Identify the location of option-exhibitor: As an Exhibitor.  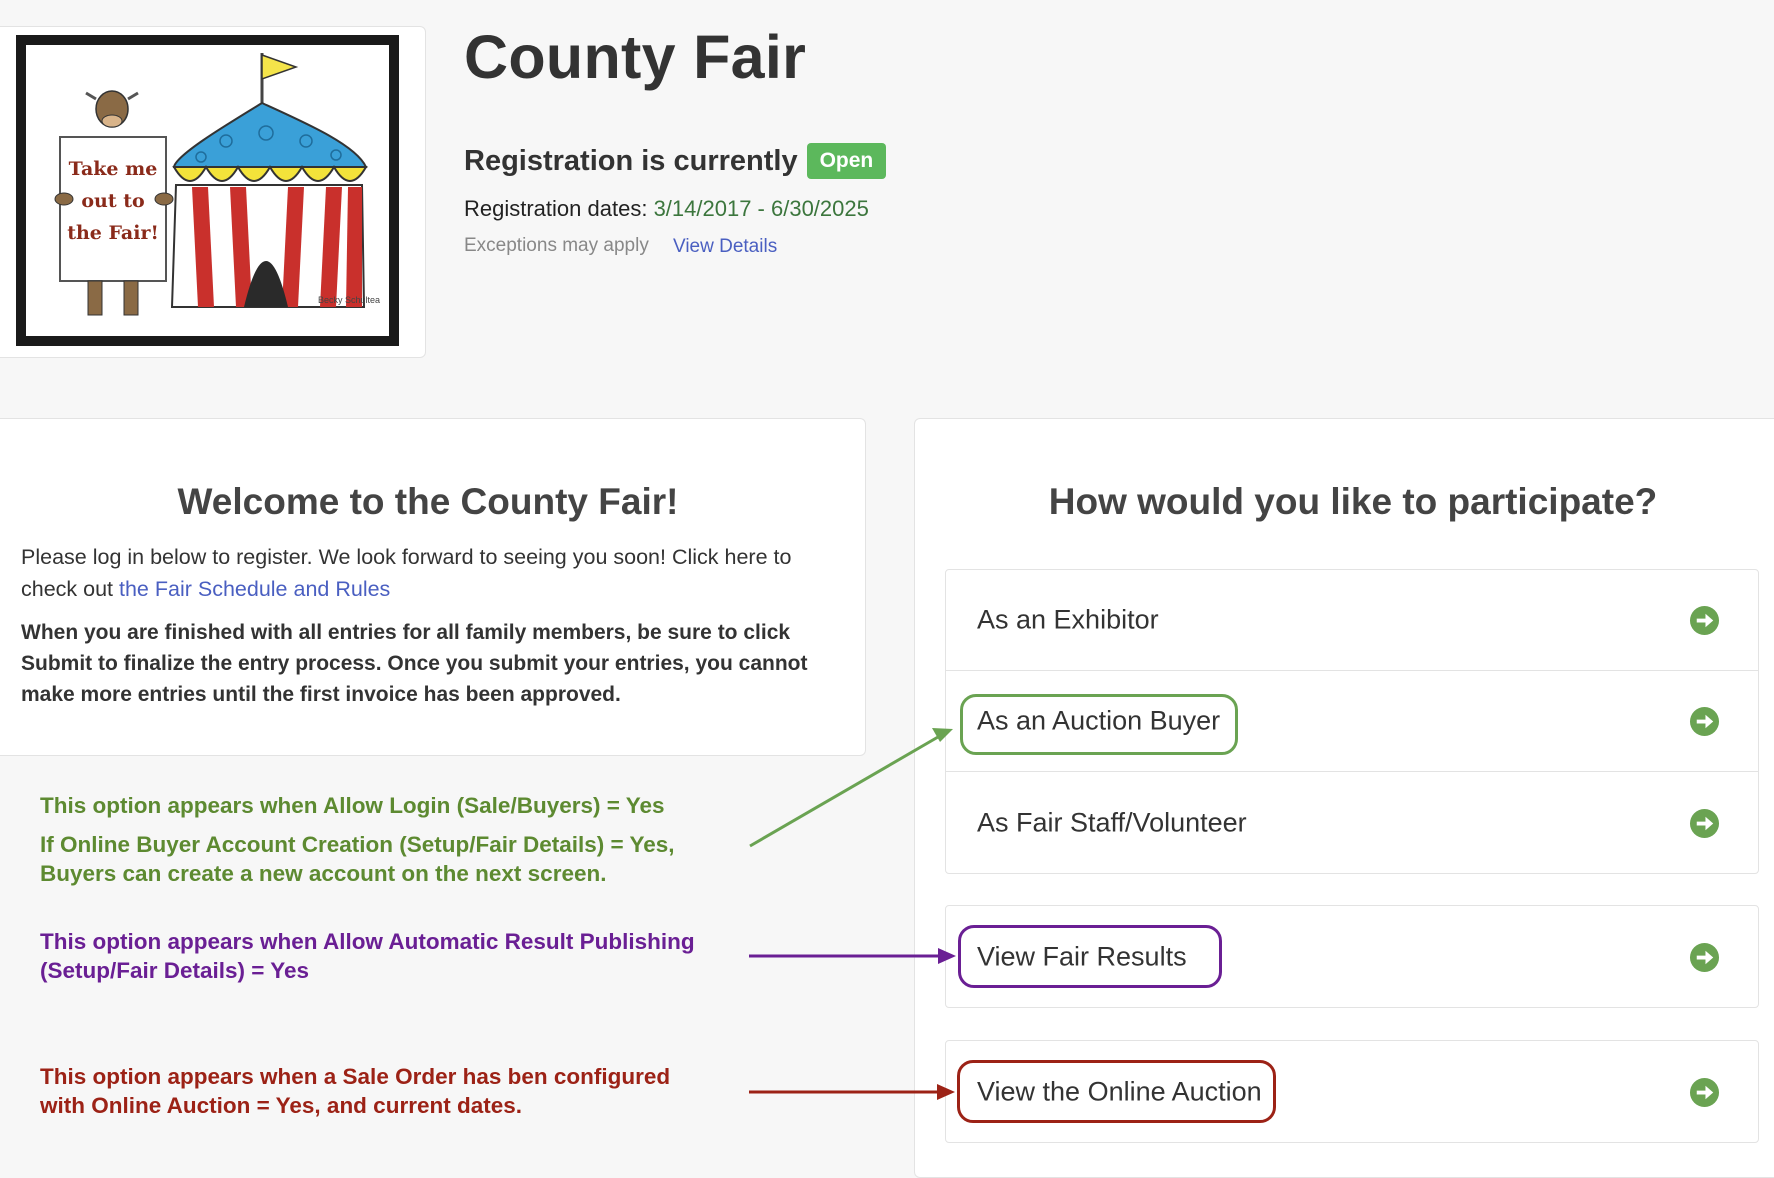
(1352, 620).